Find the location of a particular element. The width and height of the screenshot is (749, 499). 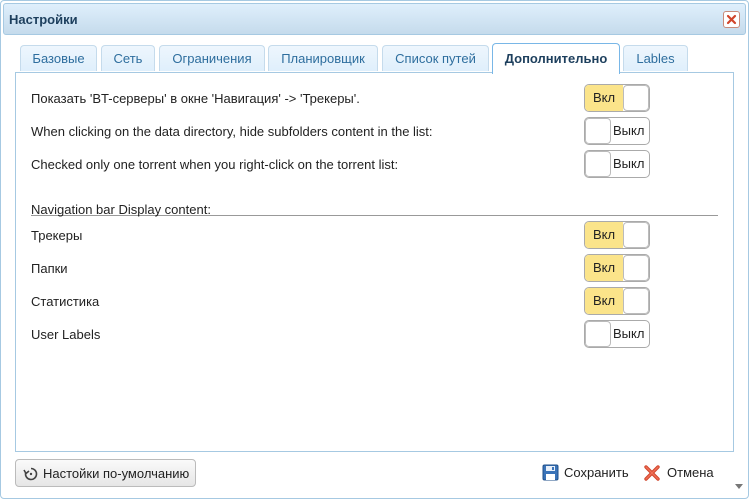

save-label: Сохранить is located at coordinates (596, 472).